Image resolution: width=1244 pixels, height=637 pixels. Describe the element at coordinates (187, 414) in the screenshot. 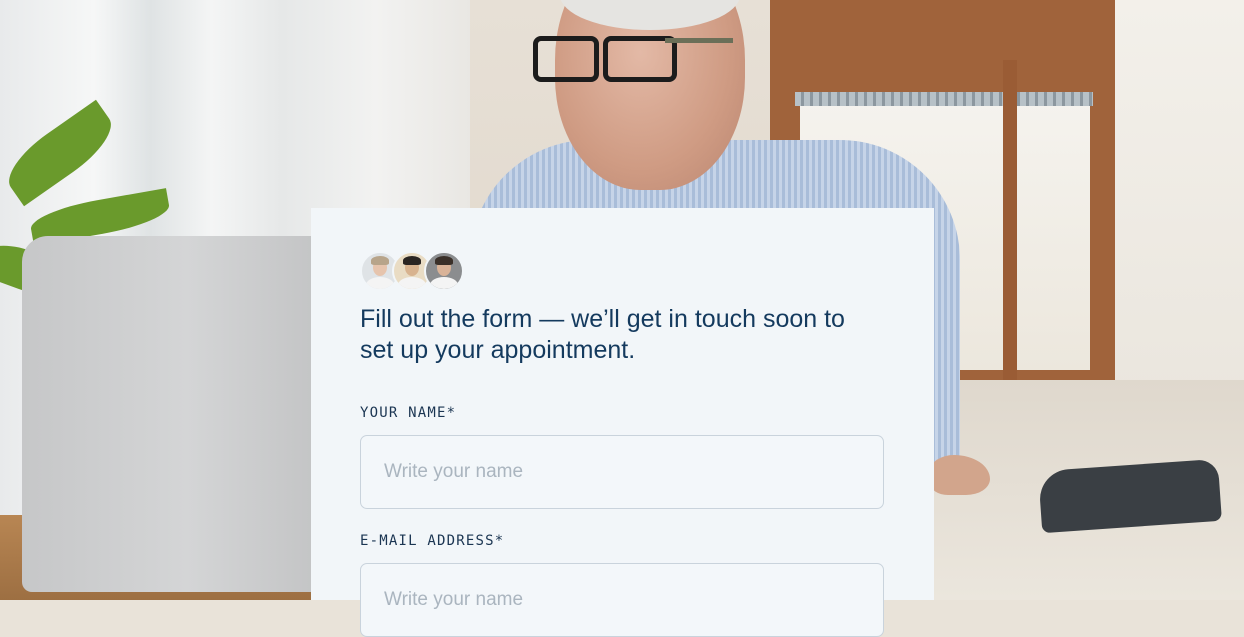

I see `laptop` at that location.